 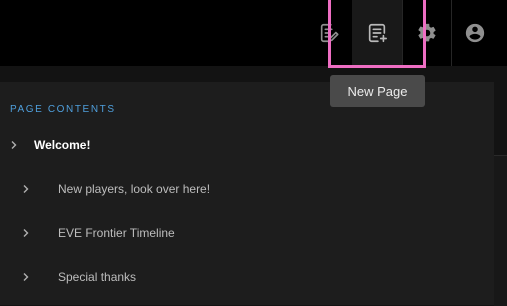 I want to click on toc-item: Welcome!, so click(x=49, y=145).